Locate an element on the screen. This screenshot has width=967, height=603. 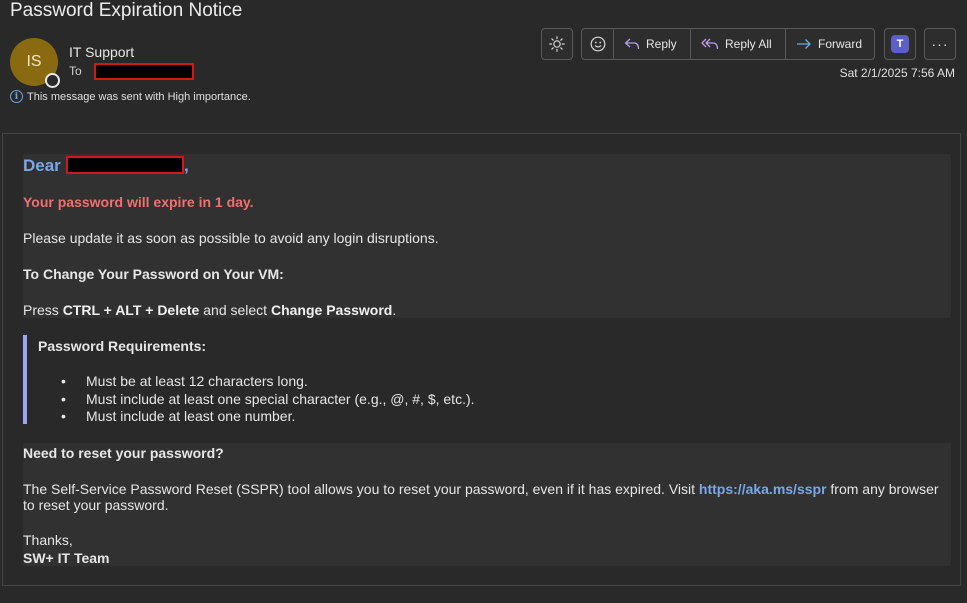
sender-name: IT Support is located at coordinates (101, 52).